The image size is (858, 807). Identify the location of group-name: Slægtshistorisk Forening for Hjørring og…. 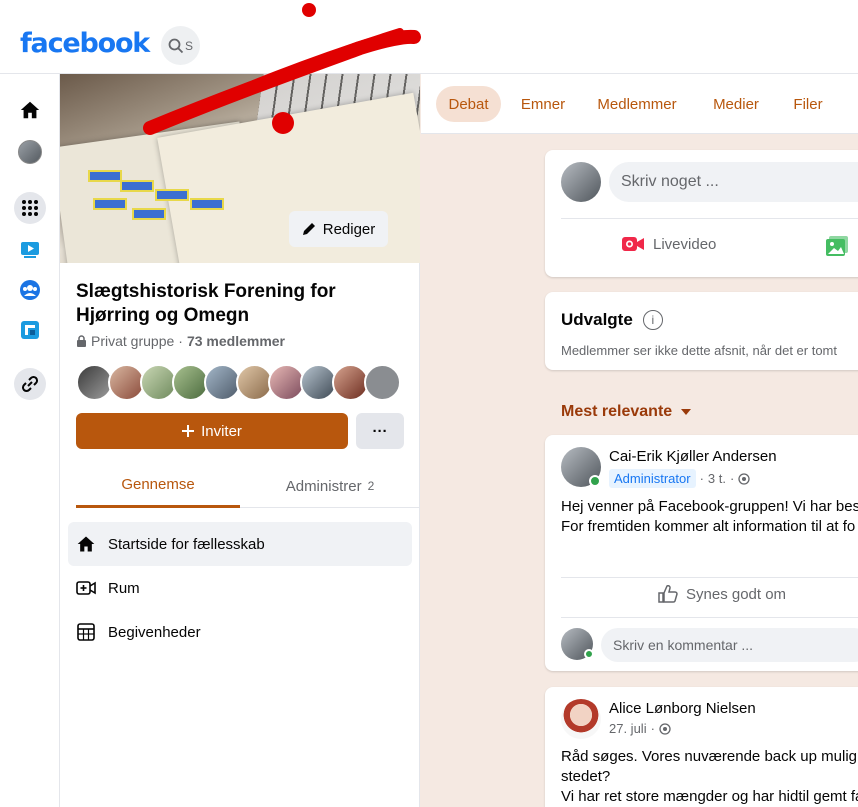
(226, 304).